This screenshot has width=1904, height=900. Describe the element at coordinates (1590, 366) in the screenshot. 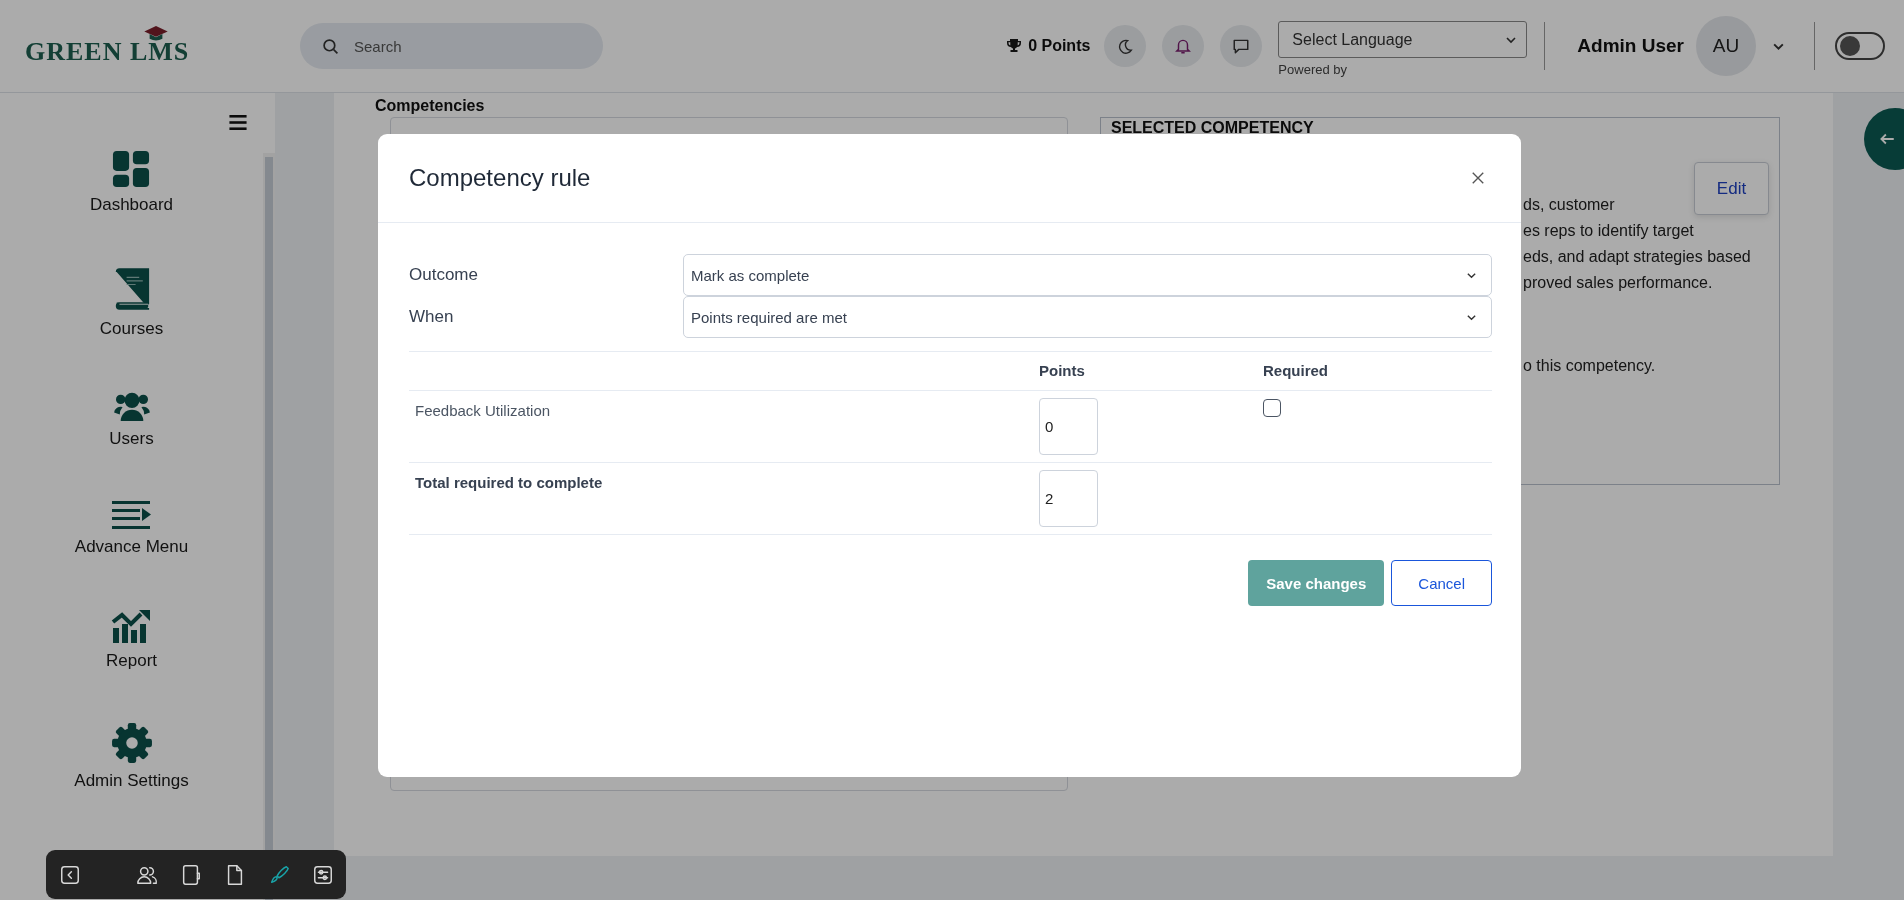

I see `description-text: o this competency.` at that location.